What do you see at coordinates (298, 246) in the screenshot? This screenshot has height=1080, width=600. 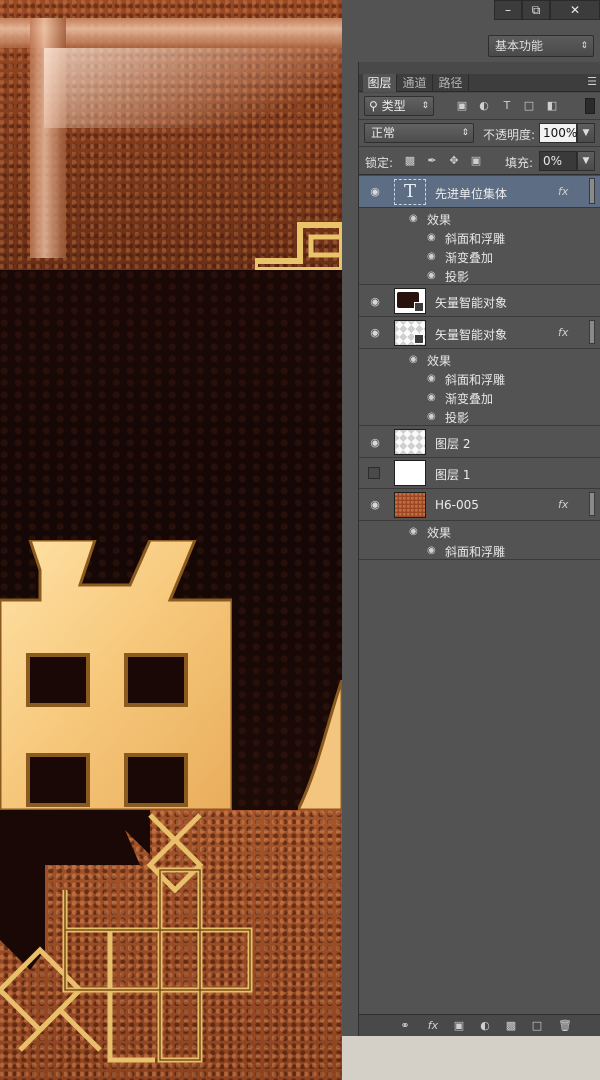 I see `gold-ornament-top` at bounding box center [298, 246].